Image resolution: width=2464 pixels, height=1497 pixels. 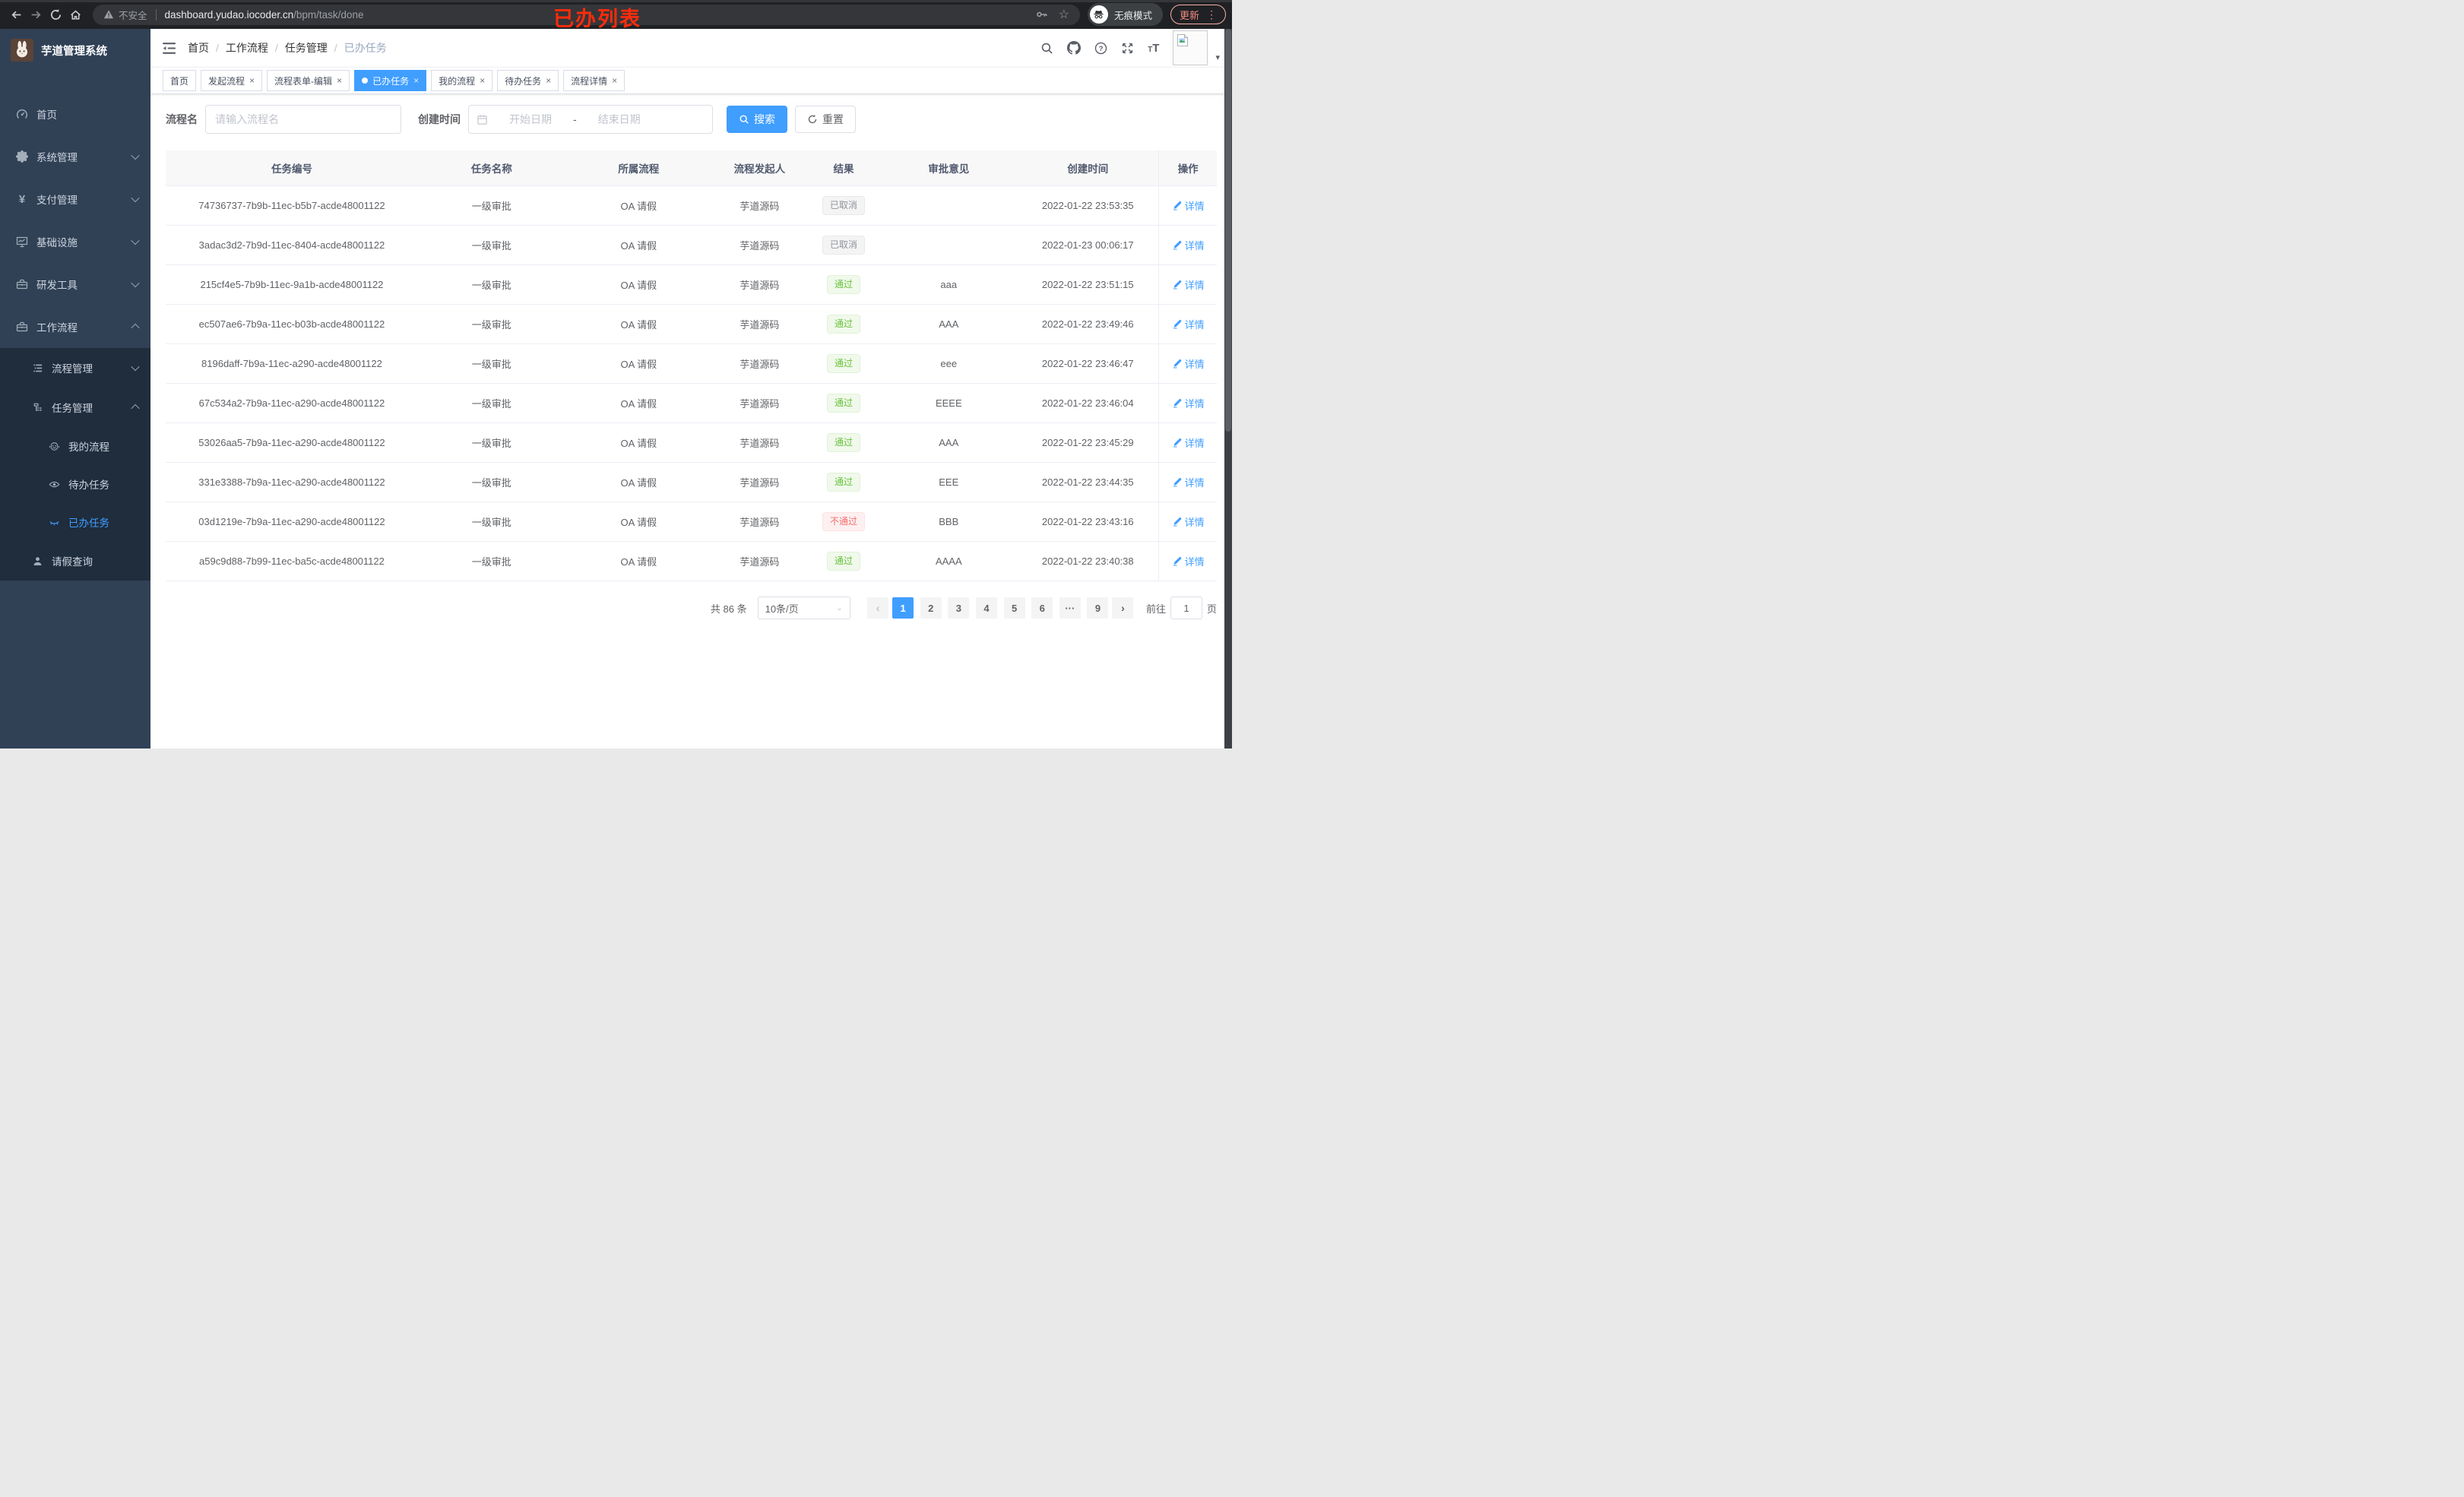 What do you see at coordinates (75, 241) in the screenshot?
I see `sidebar-item-infra: 基础设施` at bounding box center [75, 241].